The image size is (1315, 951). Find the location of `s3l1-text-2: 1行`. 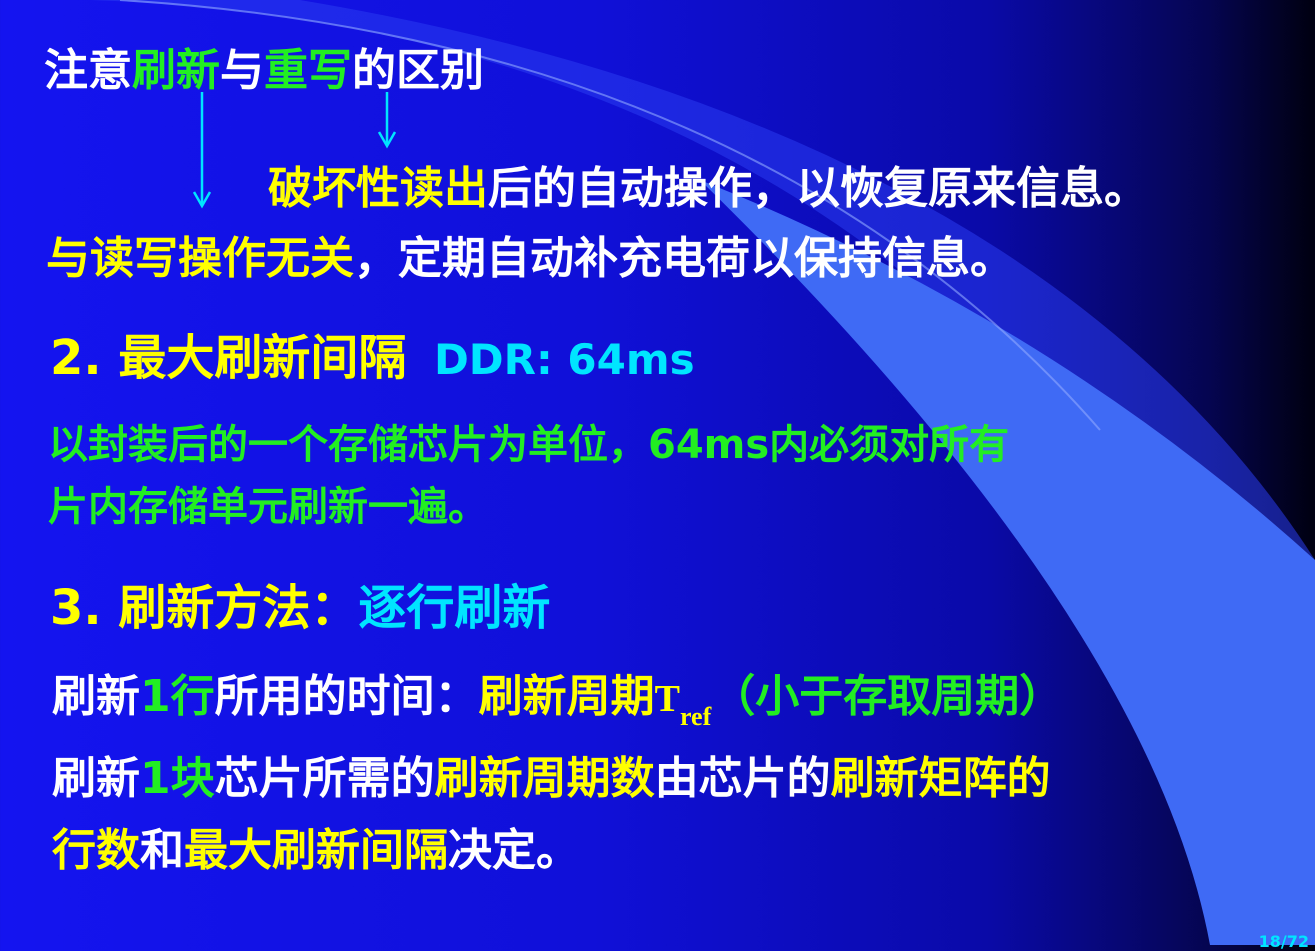

s3l1-text-2: 1行 is located at coordinates (177, 696).